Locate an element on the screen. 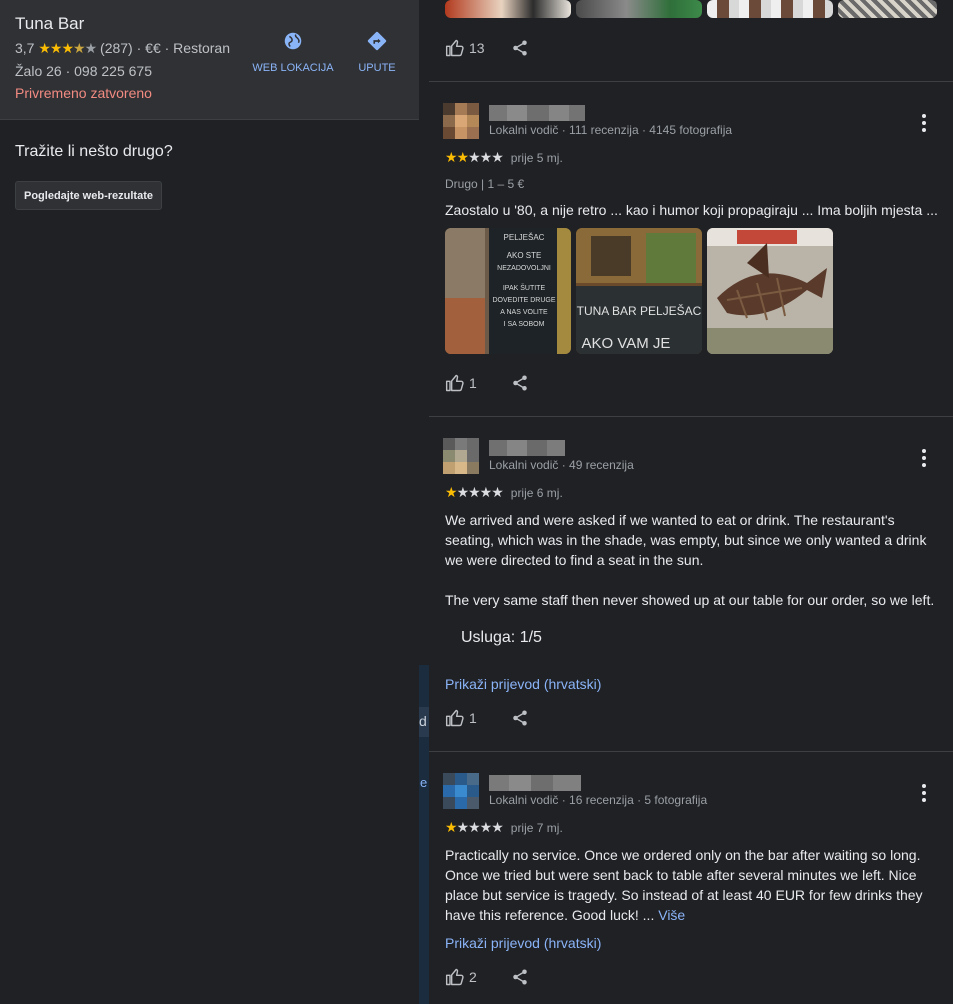 The width and height of the screenshot is (953, 1004). web-results-button: Pogledajte web-rezultate is located at coordinates (88, 195).